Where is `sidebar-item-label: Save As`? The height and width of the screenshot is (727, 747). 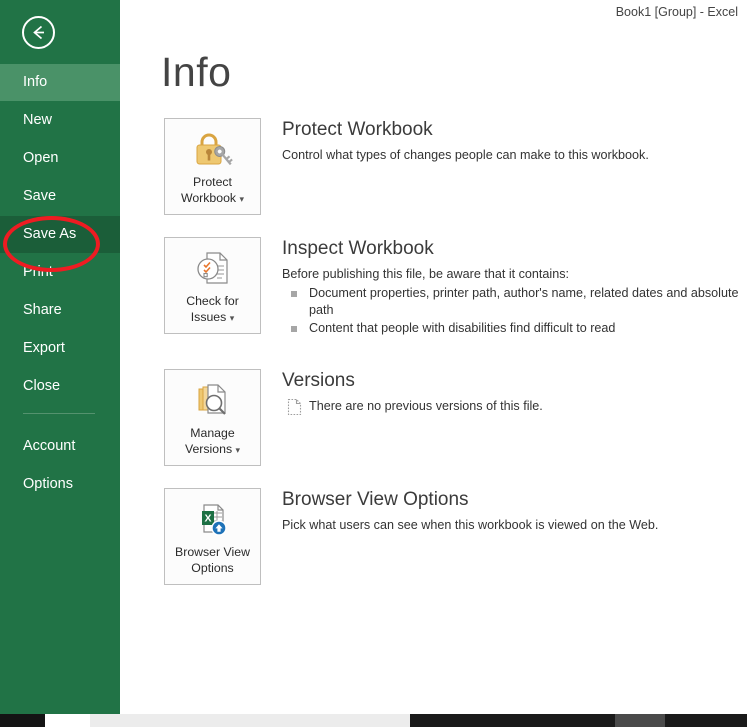
sidebar-item-label: Save As is located at coordinates (50, 234).